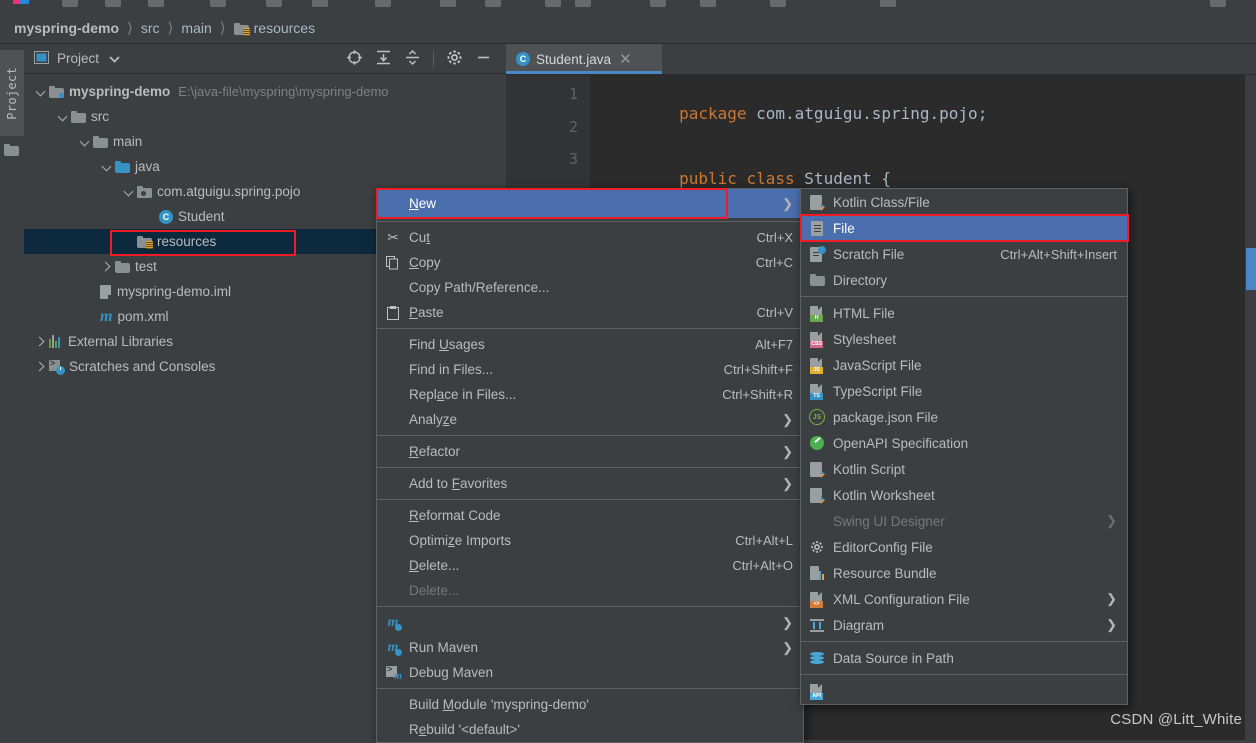 The image size is (1256, 743). I want to click on menu-item-build-module: Build Module 'myspring-demo', so click(590, 704).